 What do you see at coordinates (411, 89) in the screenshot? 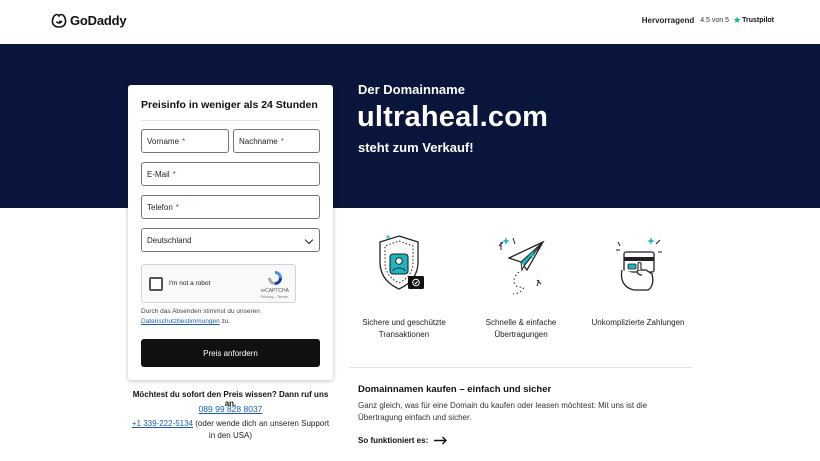
I see `hero-pretitle: Der Domainname` at bounding box center [411, 89].